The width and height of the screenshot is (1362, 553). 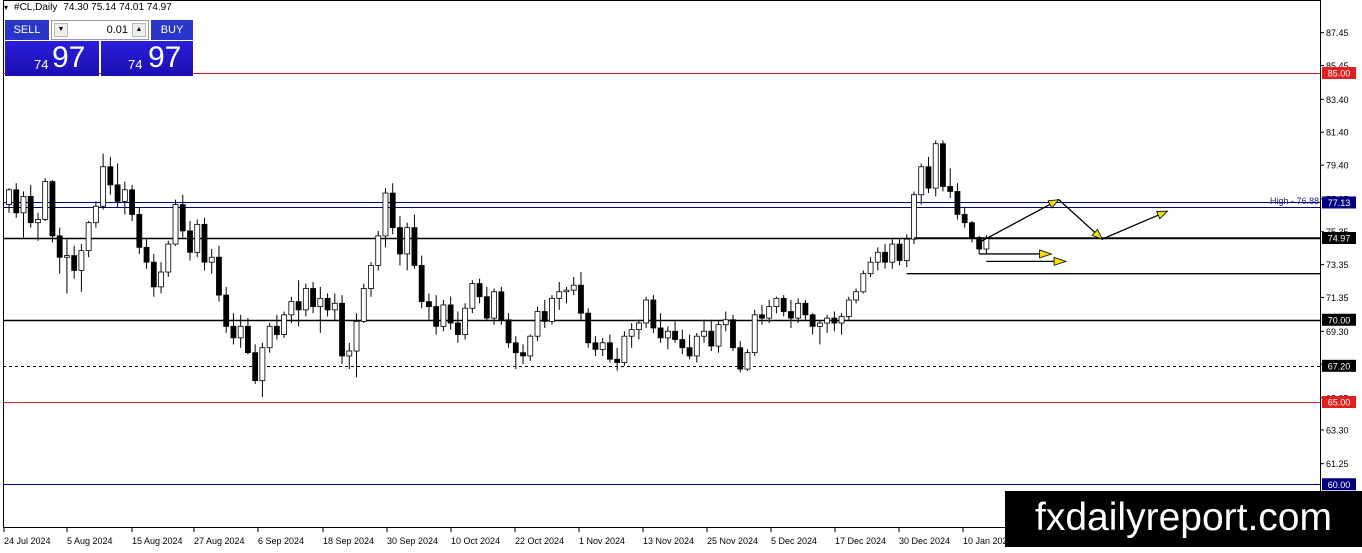 I want to click on lot-increase-icon: ▲, so click(x=139, y=30).